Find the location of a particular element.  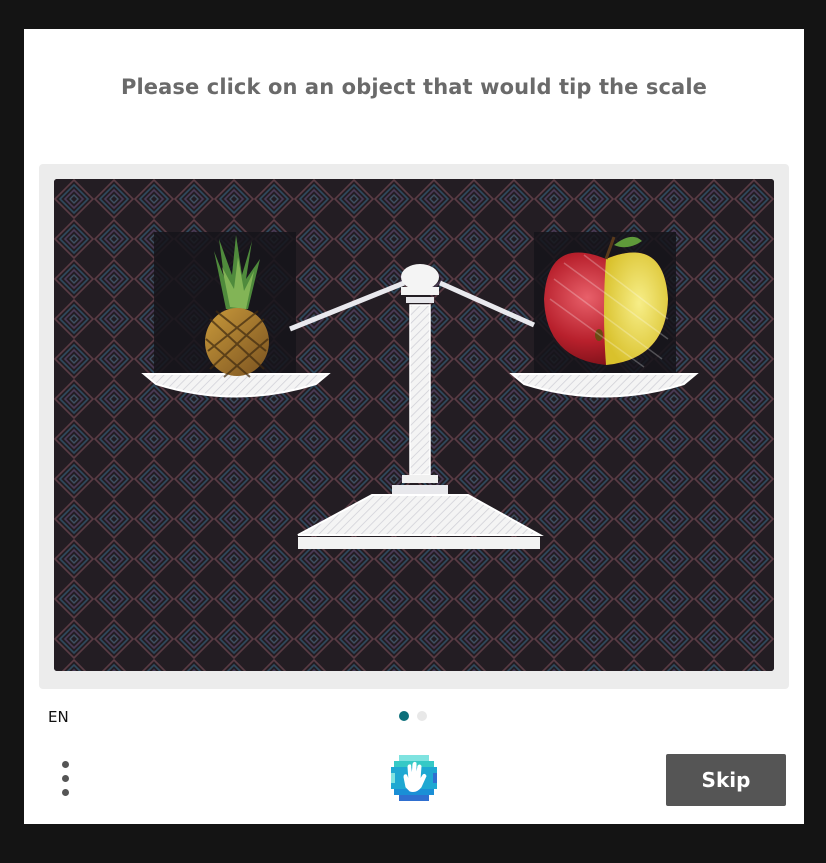

apple-object is located at coordinates (606, 302).